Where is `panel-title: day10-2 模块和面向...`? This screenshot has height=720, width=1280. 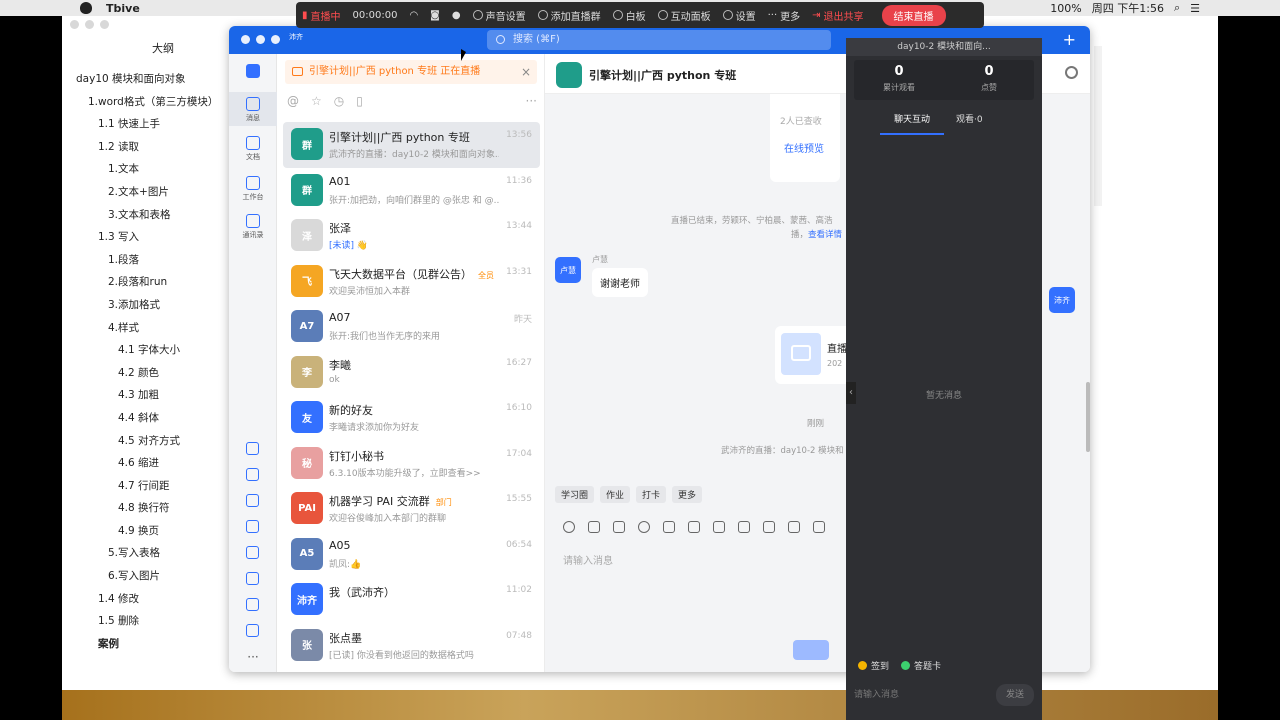 panel-title: day10-2 模块和面向... is located at coordinates (944, 47).